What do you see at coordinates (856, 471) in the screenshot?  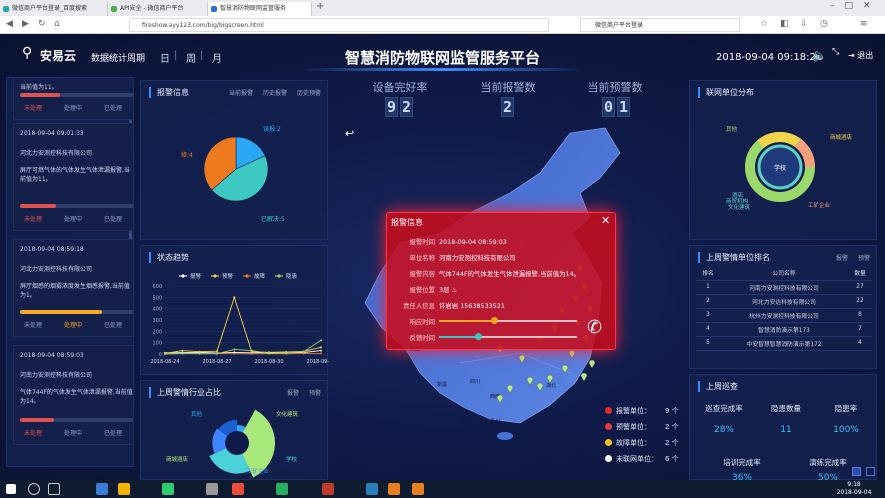 I see `fullscreen-icon` at bounding box center [856, 471].